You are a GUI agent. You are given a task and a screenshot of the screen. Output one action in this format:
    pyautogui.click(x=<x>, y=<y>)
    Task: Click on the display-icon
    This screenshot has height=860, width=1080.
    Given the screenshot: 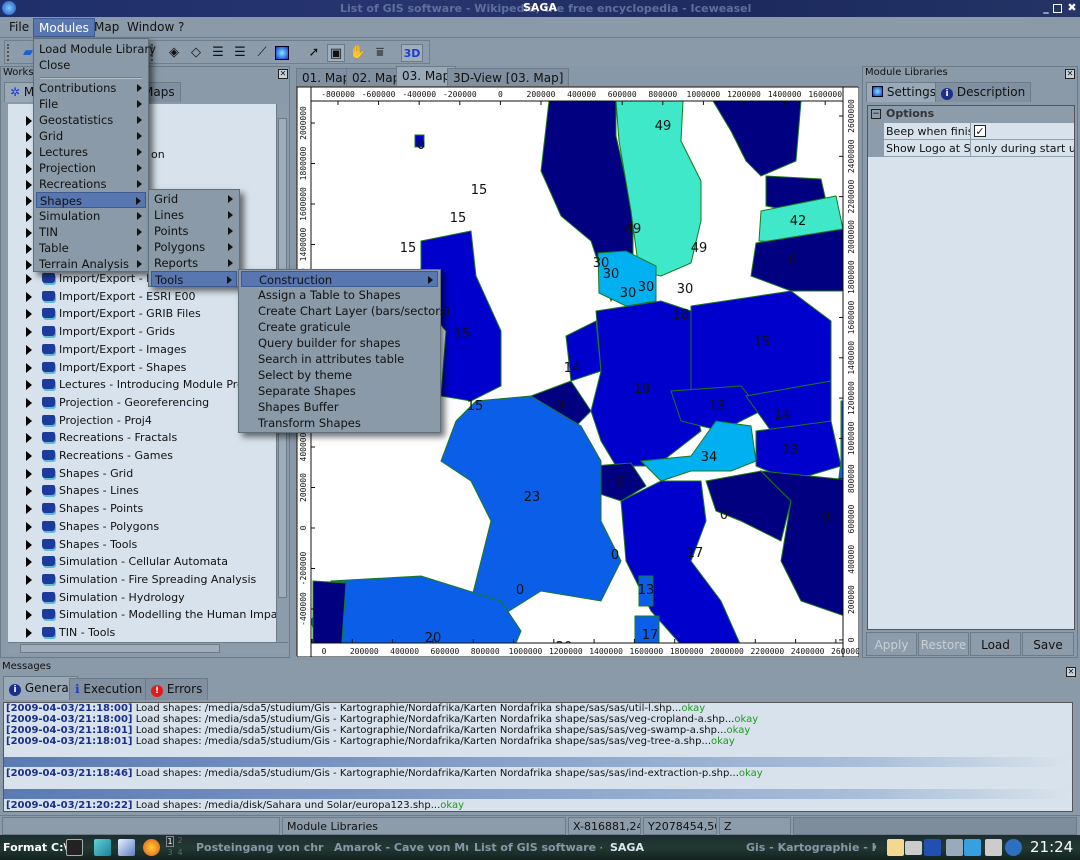 What is the action you would take?
    pyautogui.click(x=932, y=847)
    